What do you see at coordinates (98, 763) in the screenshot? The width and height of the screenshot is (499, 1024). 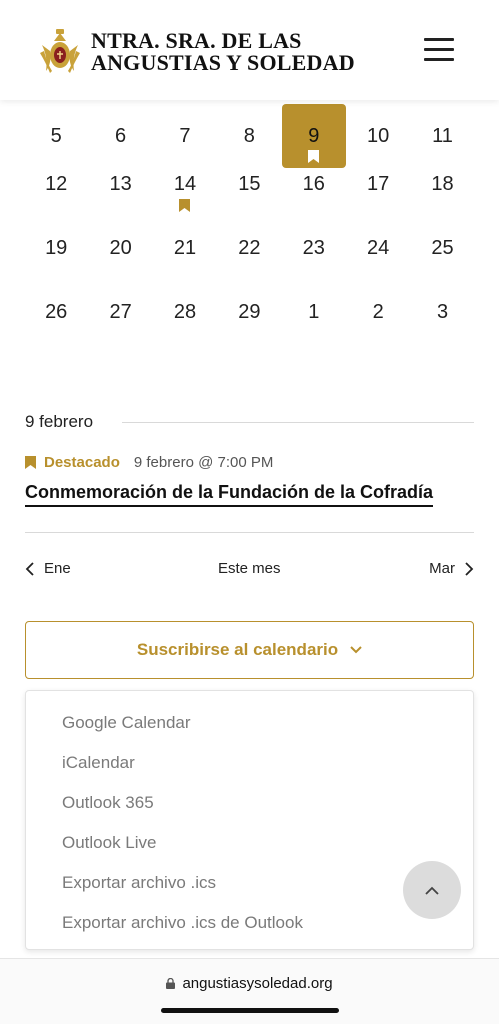 I see `option-icalendar: iCalendar` at bounding box center [98, 763].